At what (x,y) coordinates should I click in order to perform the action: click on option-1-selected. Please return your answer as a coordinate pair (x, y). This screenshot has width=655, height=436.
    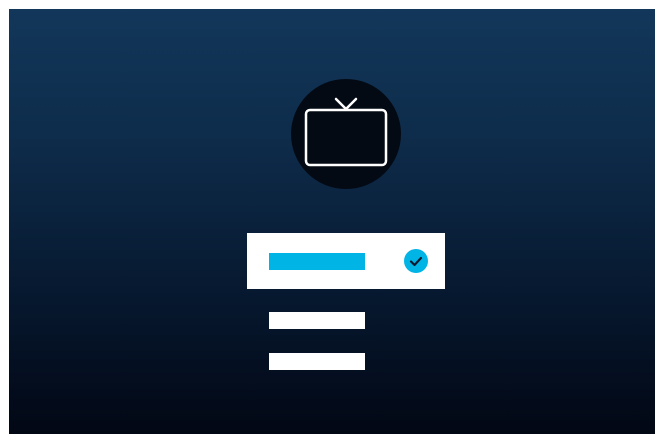
    Looking at the image, I should click on (346, 261).